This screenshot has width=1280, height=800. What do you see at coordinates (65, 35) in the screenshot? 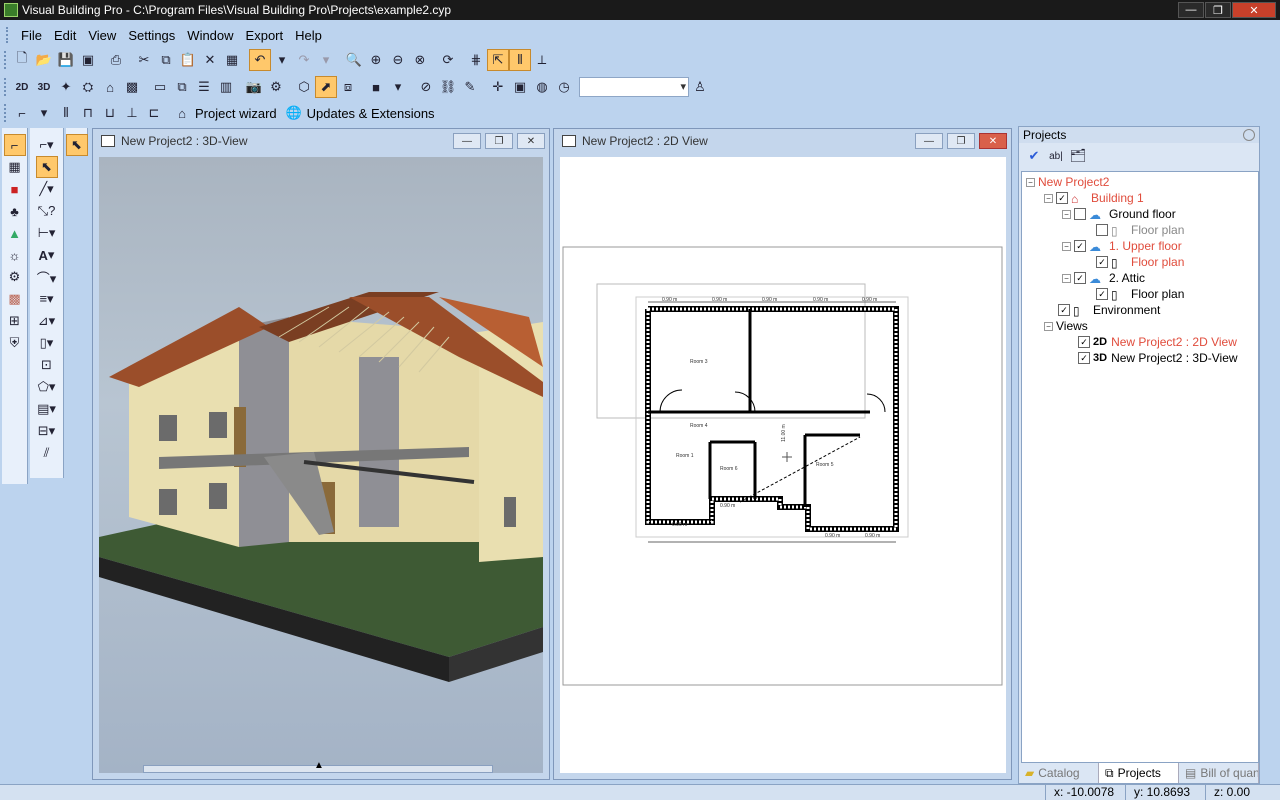
I see `menu-edit: Edit` at bounding box center [65, 35].